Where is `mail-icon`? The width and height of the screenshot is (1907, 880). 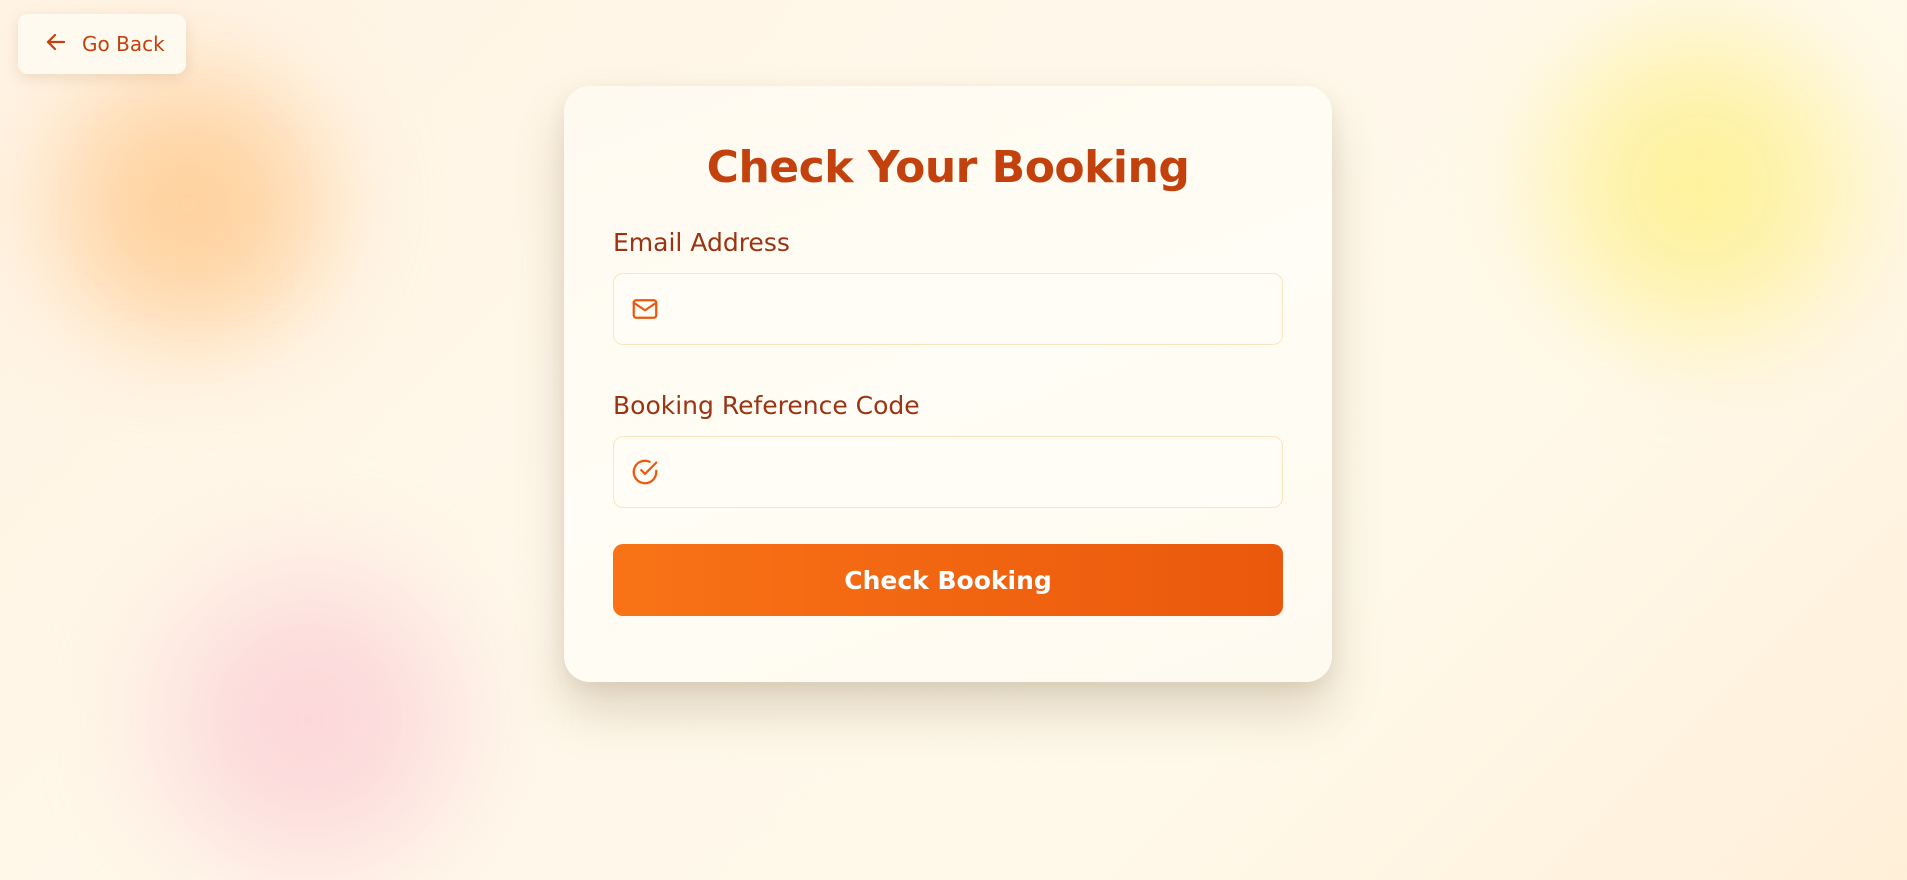
mail-icon is located at coordinates (645, 309).